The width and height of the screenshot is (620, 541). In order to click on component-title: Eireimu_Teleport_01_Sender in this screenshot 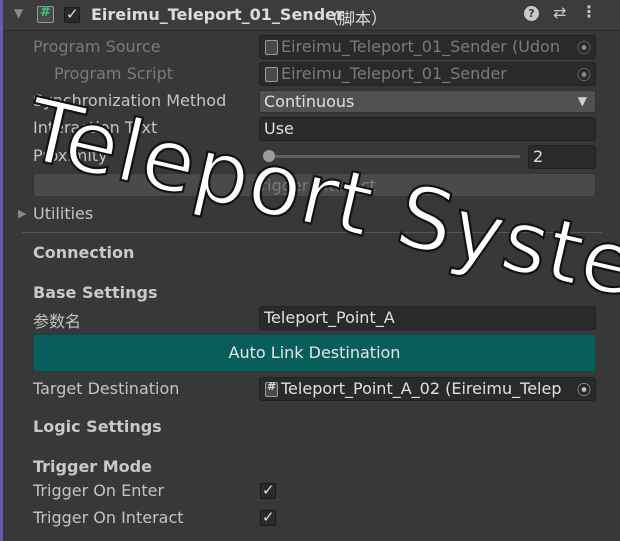, I will do `click(217, 14)`.